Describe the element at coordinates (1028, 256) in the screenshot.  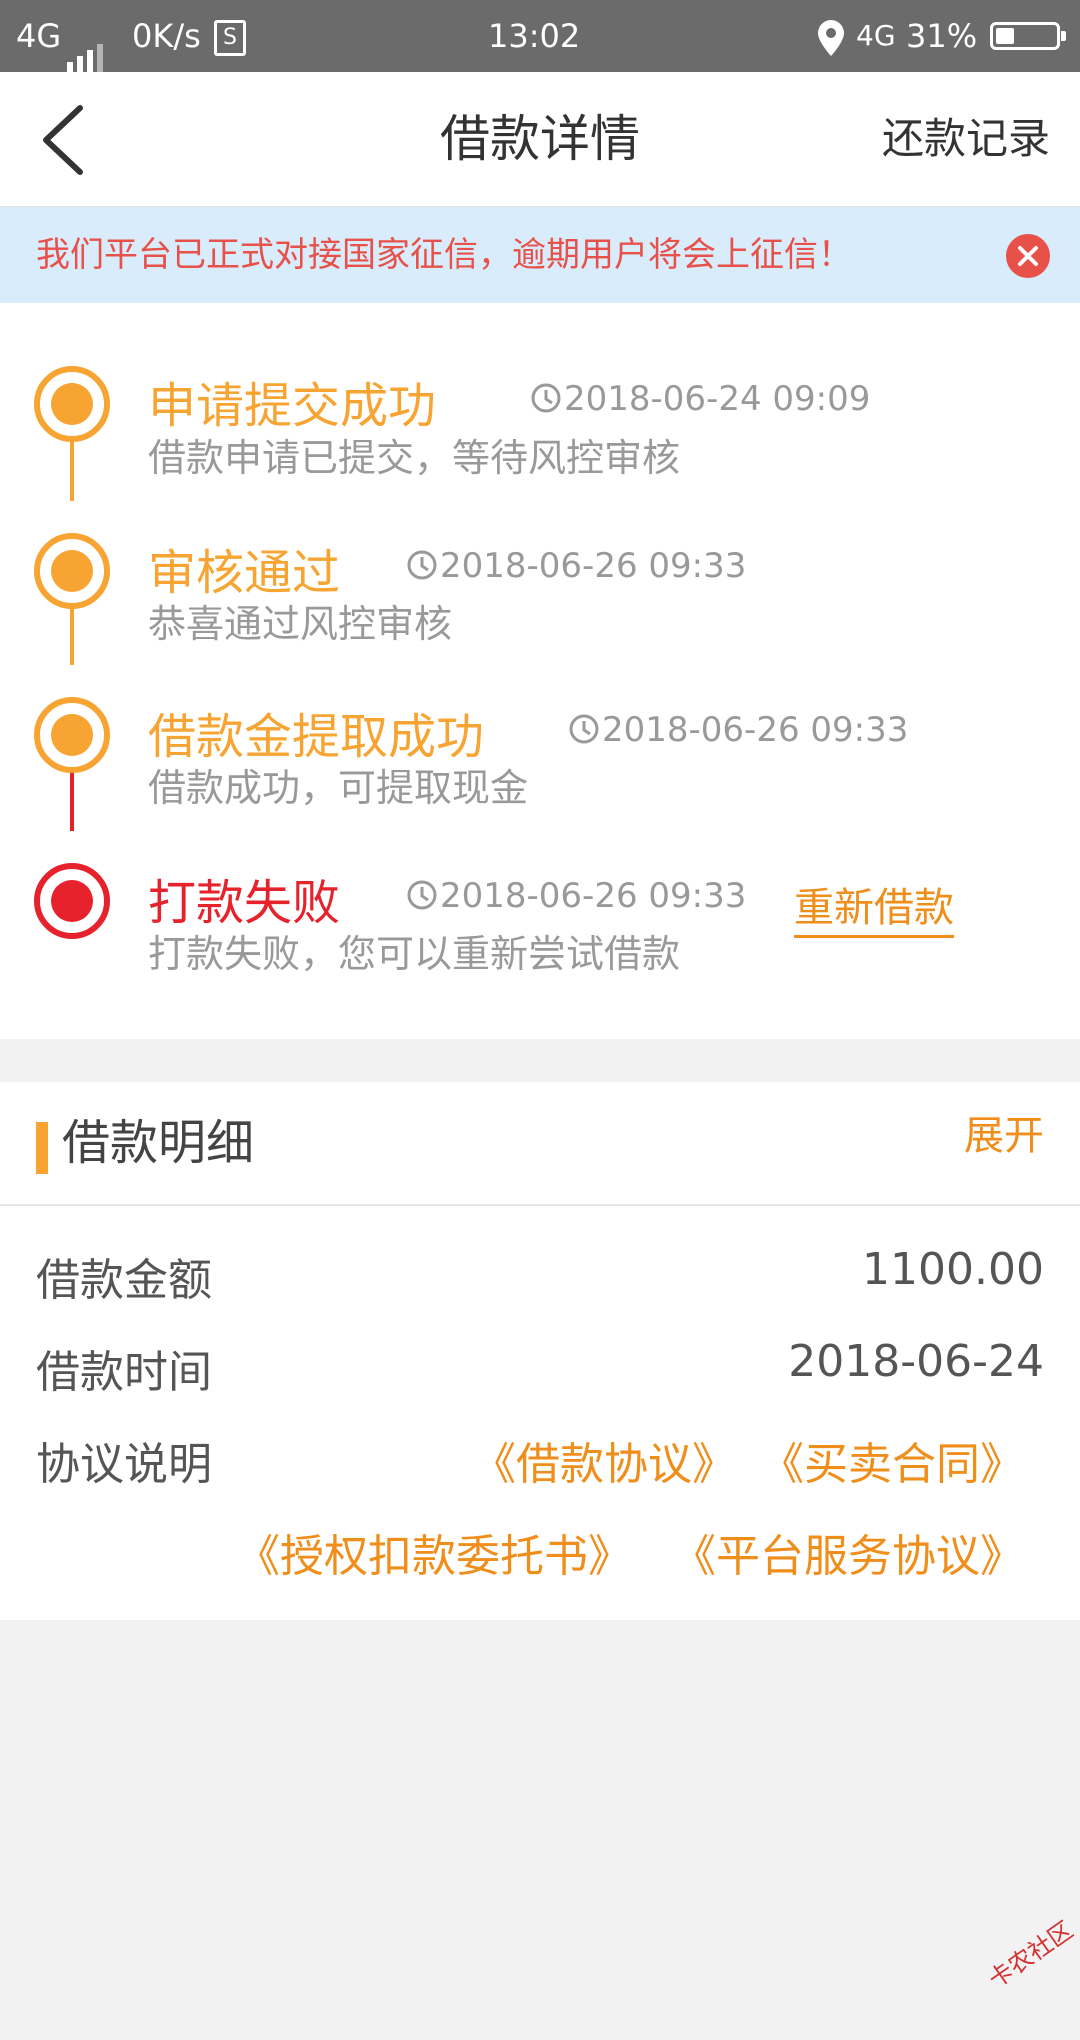
I see `close-icon` at that location.